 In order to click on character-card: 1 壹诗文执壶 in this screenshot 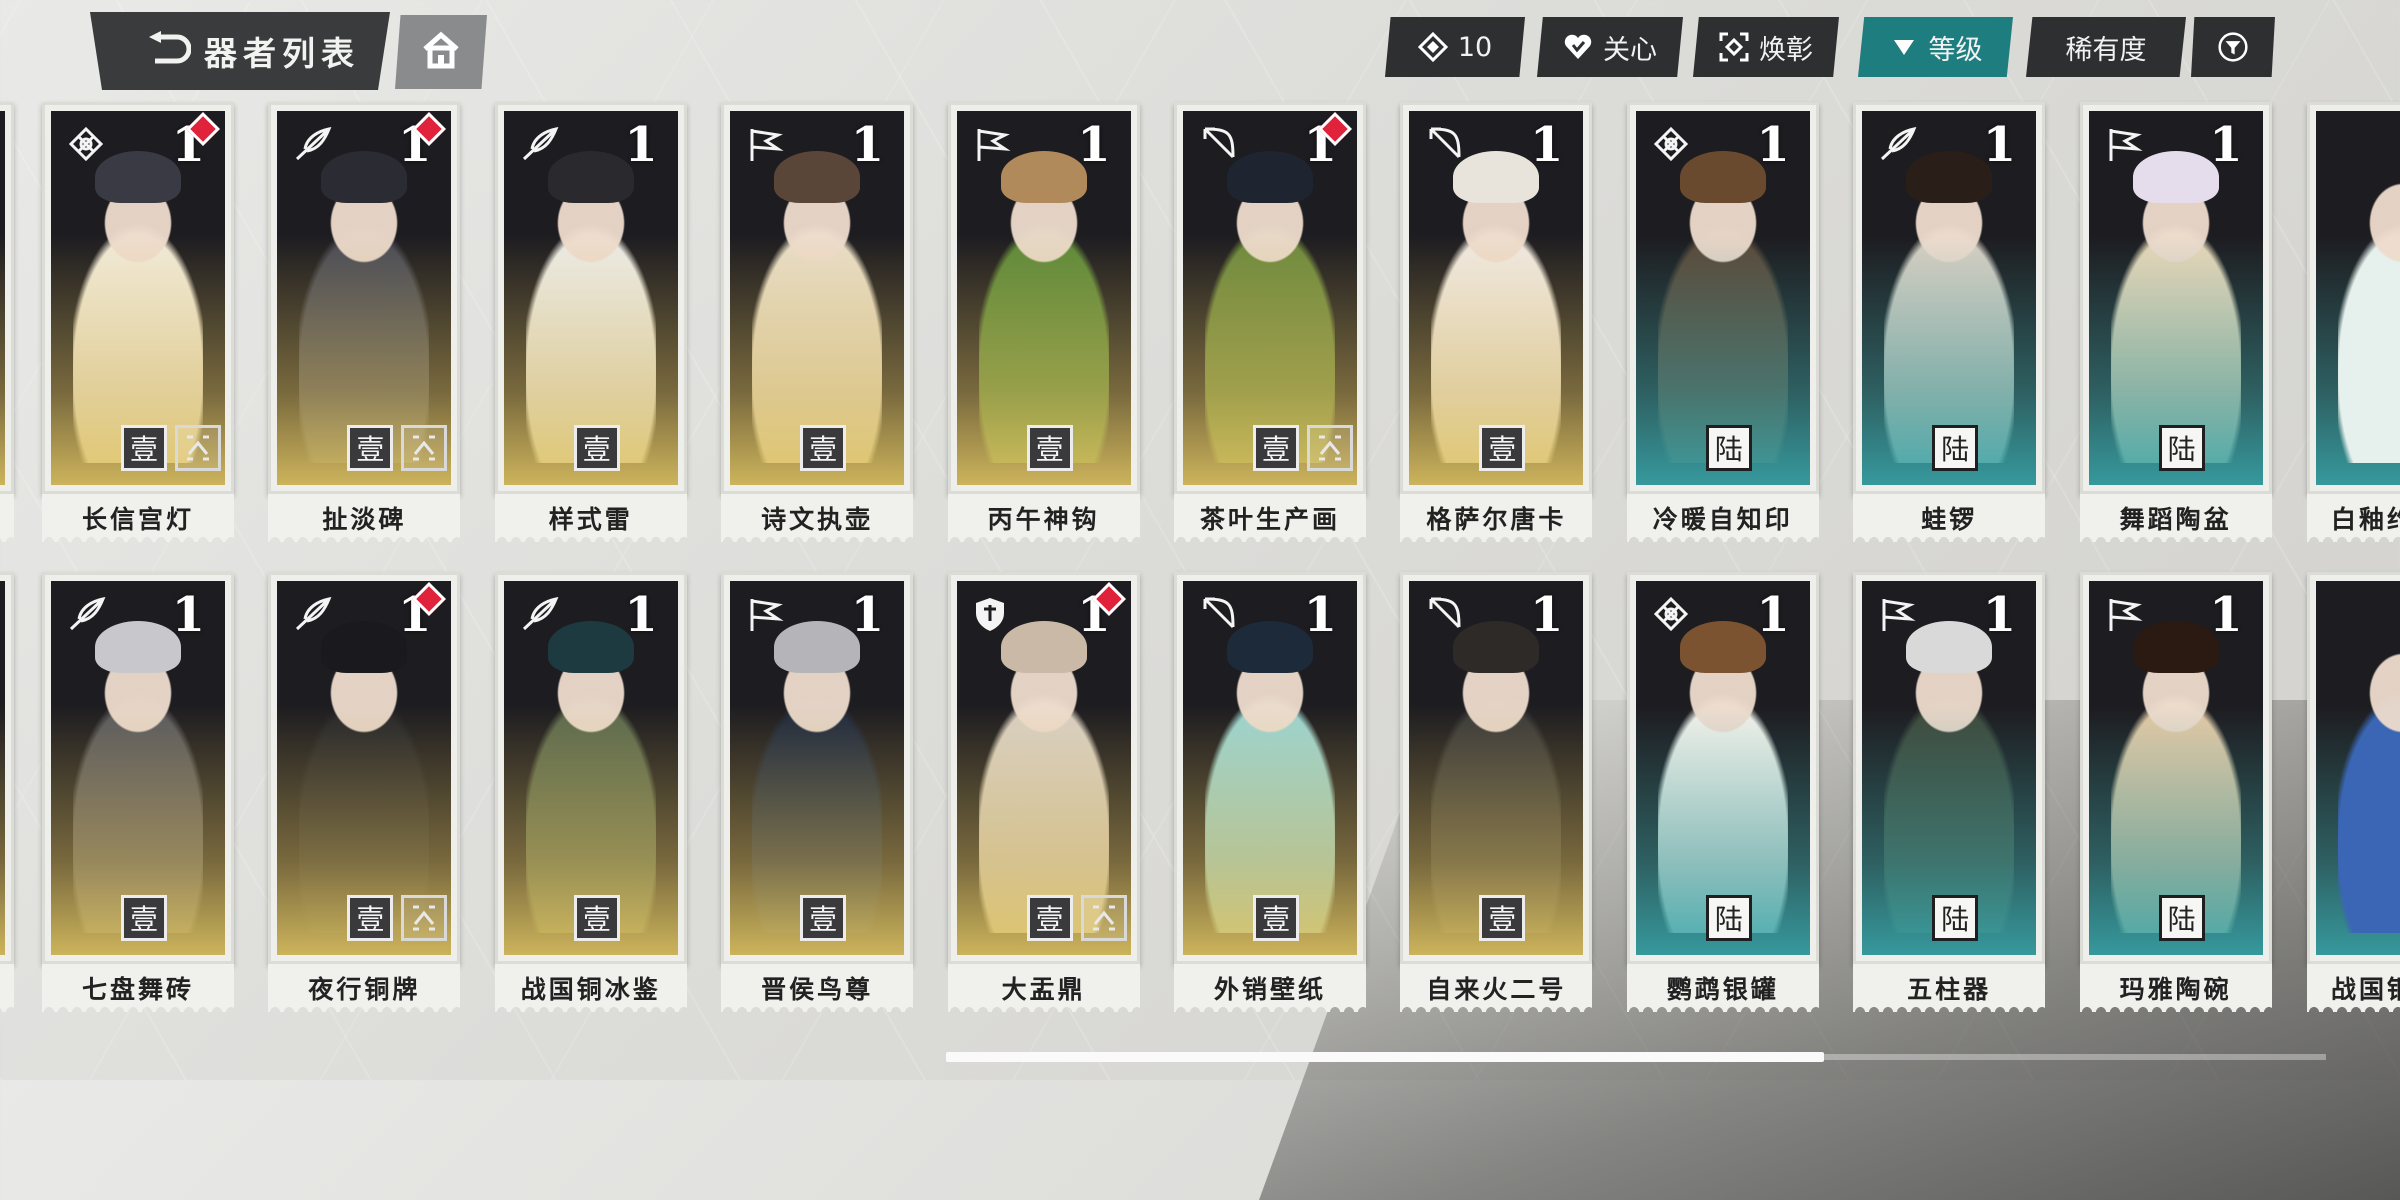, I will do `click(817, 322)`.